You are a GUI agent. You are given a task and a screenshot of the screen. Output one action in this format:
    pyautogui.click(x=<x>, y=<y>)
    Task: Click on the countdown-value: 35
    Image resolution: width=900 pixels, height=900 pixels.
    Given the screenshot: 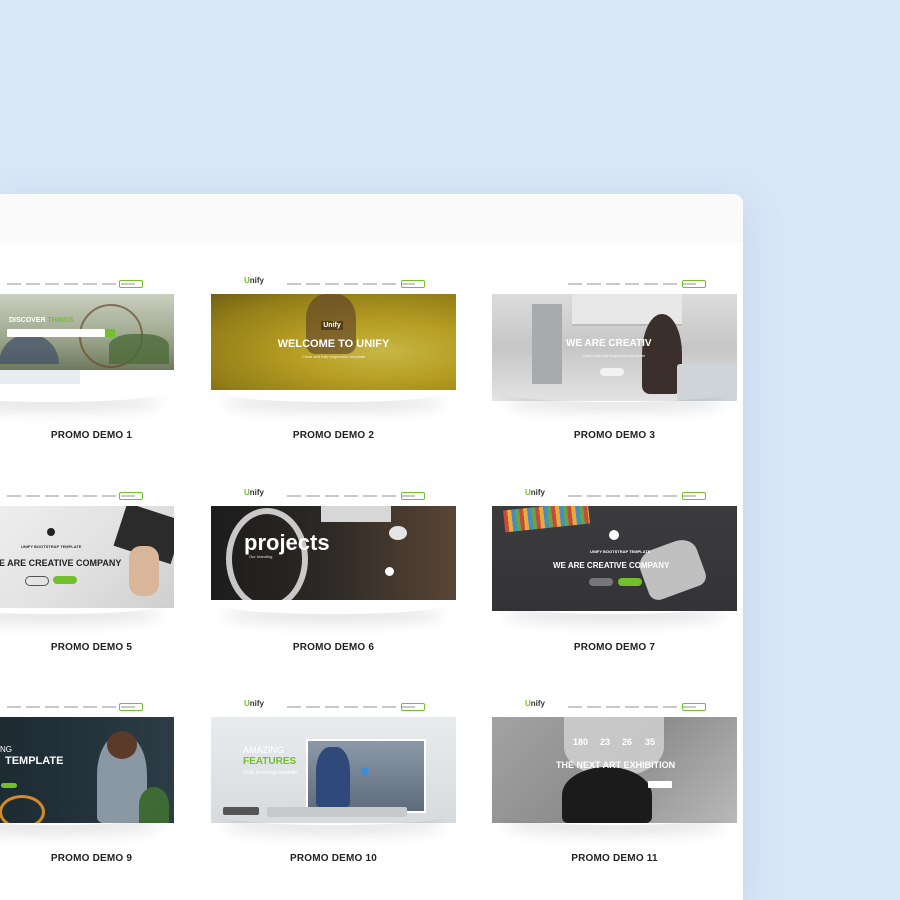 What is the action you would take?
    pyautogui.click(x=650, y=742)
    